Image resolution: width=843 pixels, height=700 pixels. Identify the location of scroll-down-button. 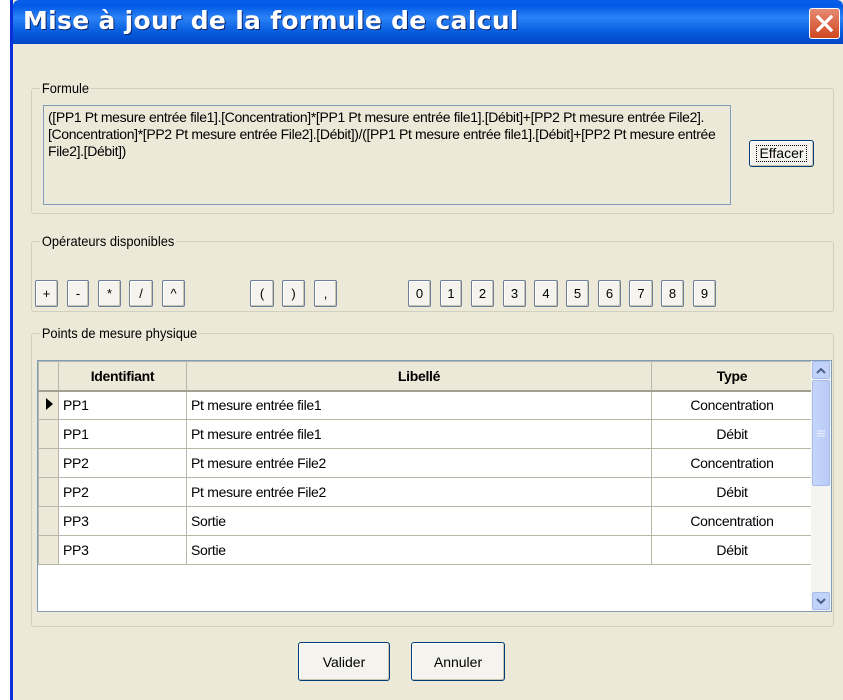
(821, 601).